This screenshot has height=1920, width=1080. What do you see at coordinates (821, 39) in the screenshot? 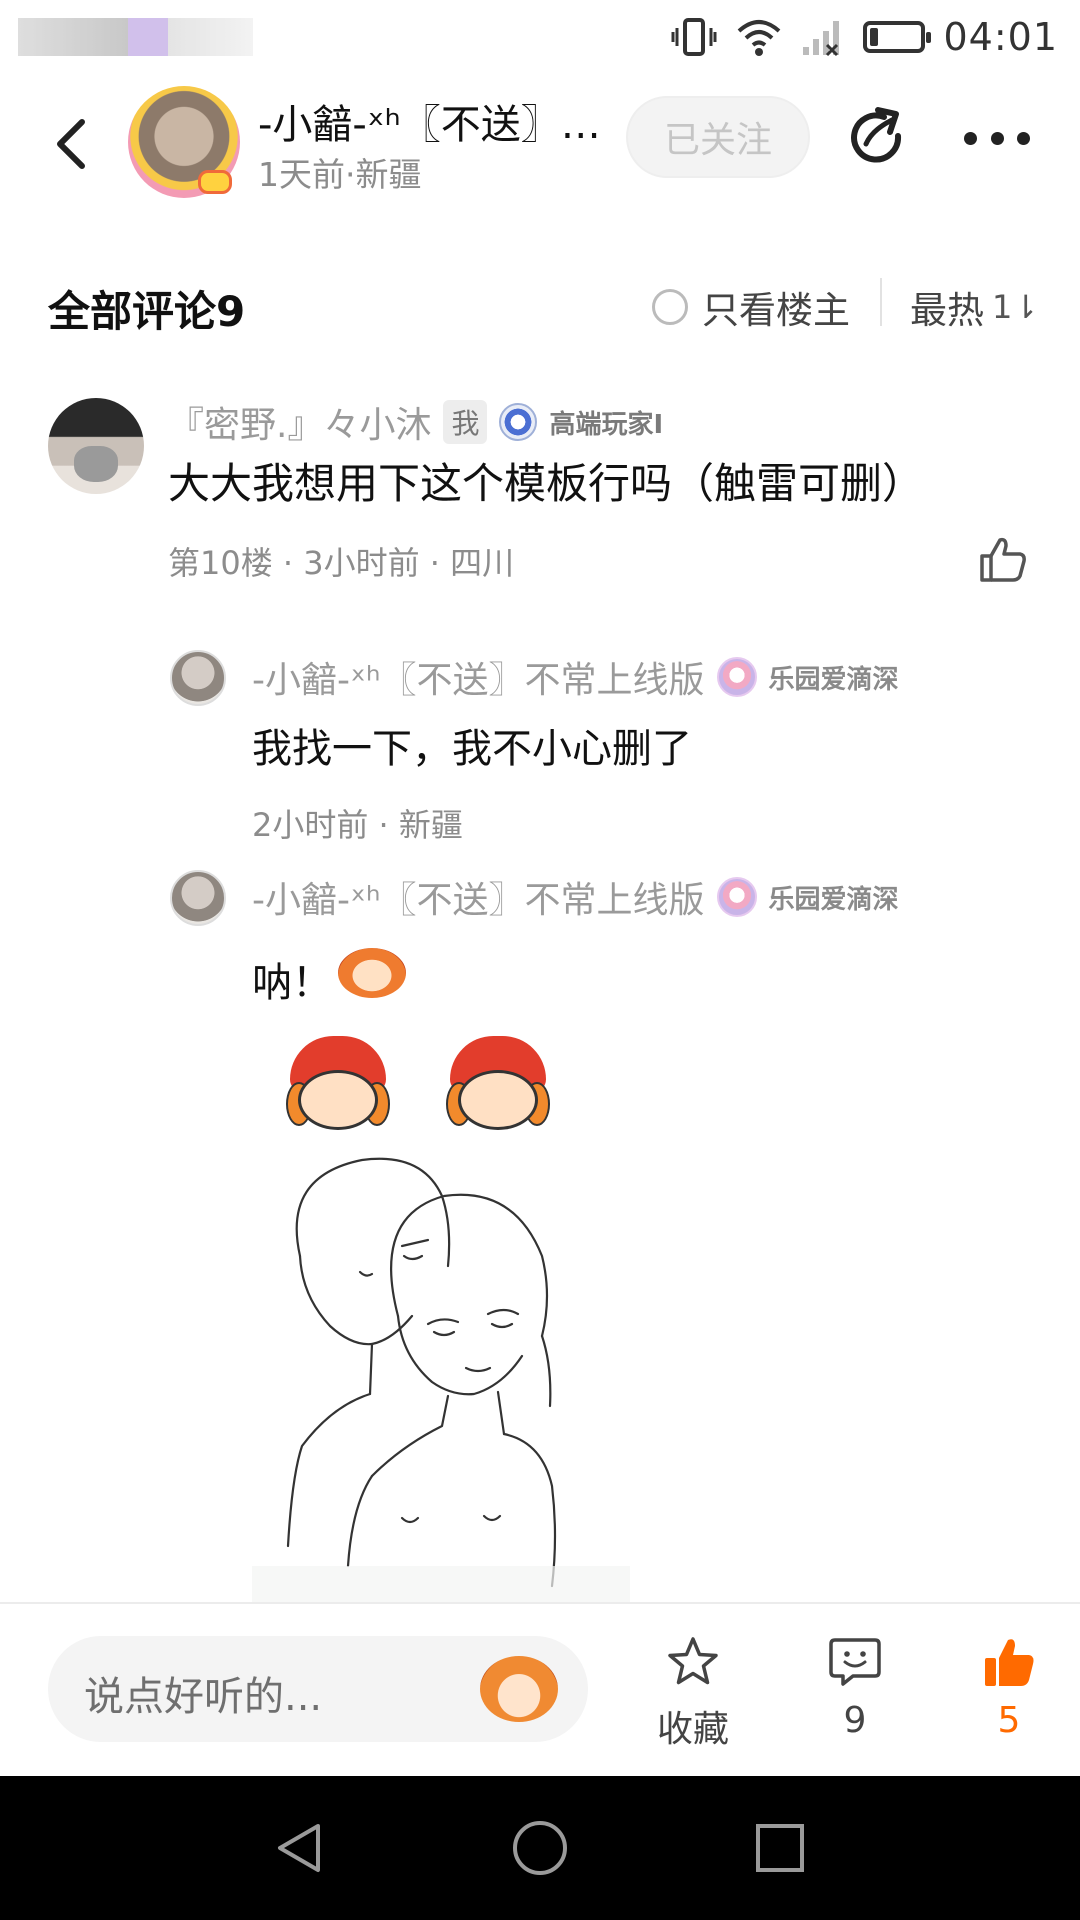
I see `signal-icon` at bounding box center [821, 39].